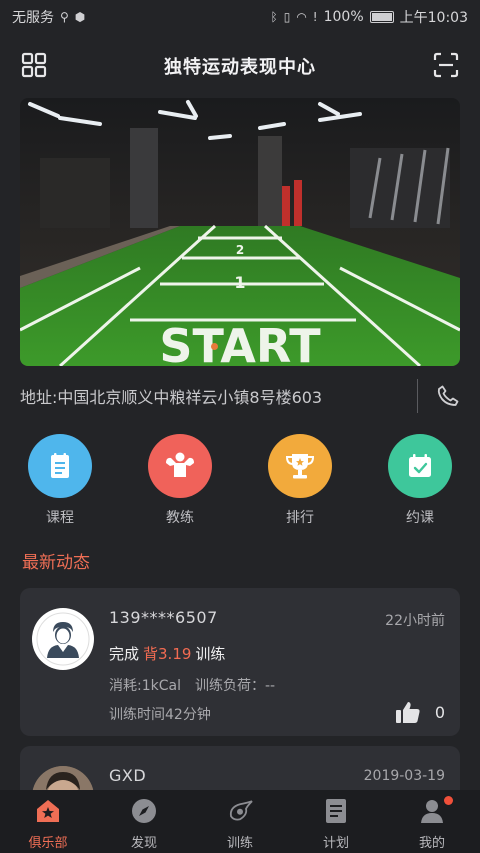 This screenshot has width=480, height=853. Describe the element at coordinates (274, 17) in the screenshot. I see `bluetooth-icon: ᛒ` at that location.